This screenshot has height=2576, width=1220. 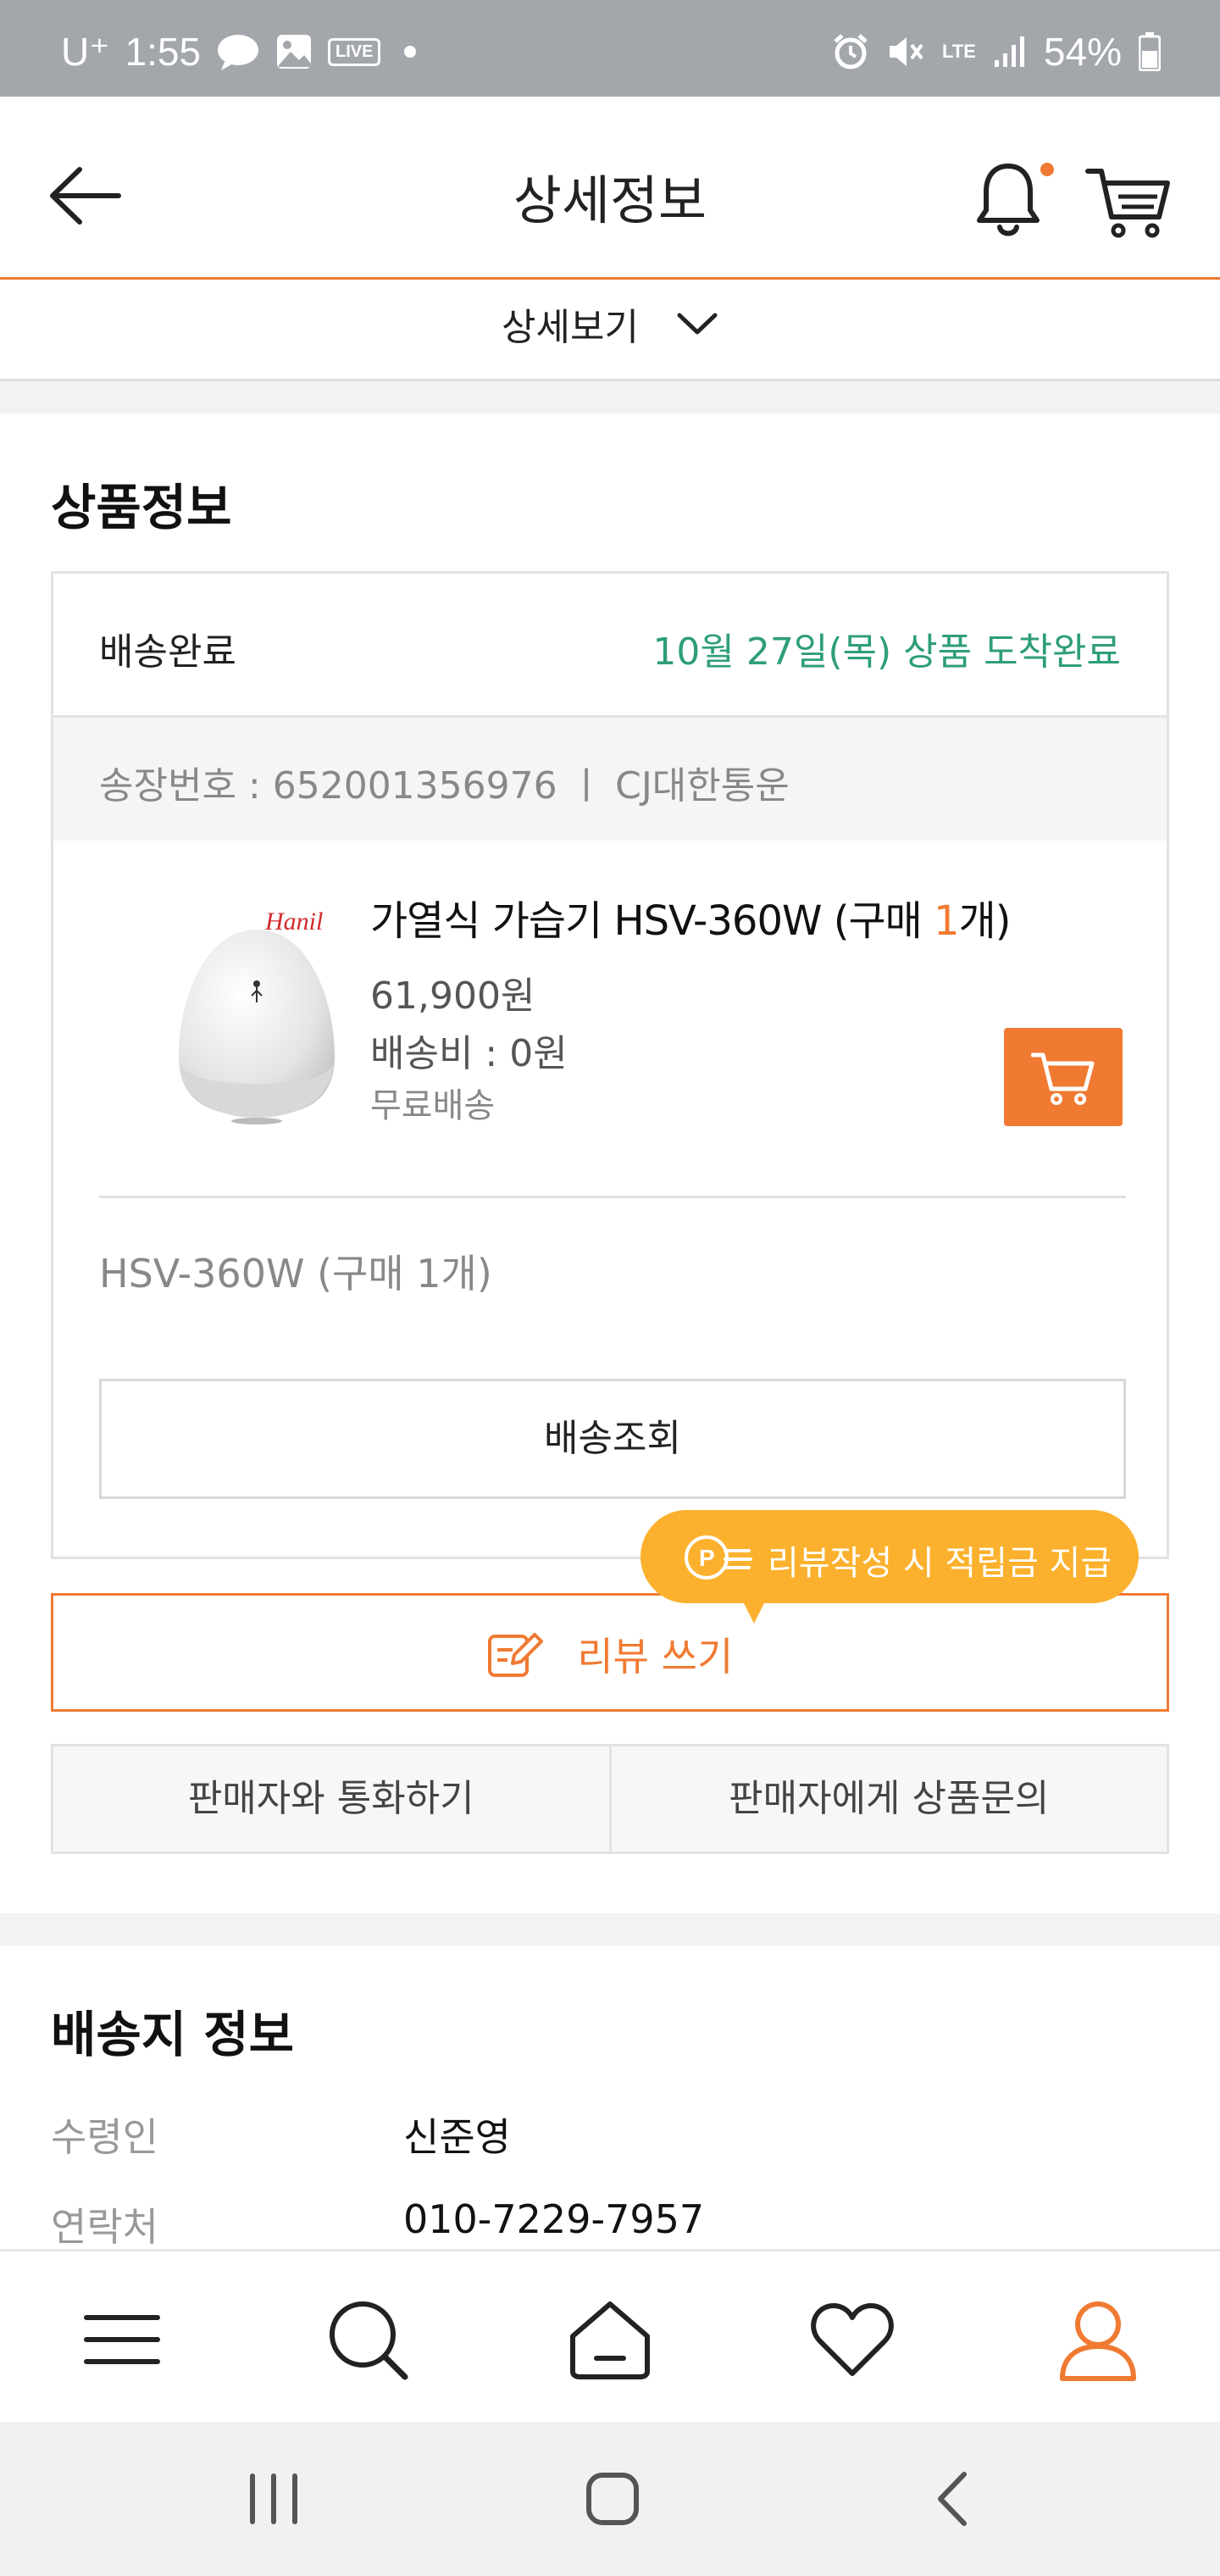 I want to click on tracking-row: 송장번호 : 652001356976 ㅣ CJ대한통운, so click(x=610, y=779).